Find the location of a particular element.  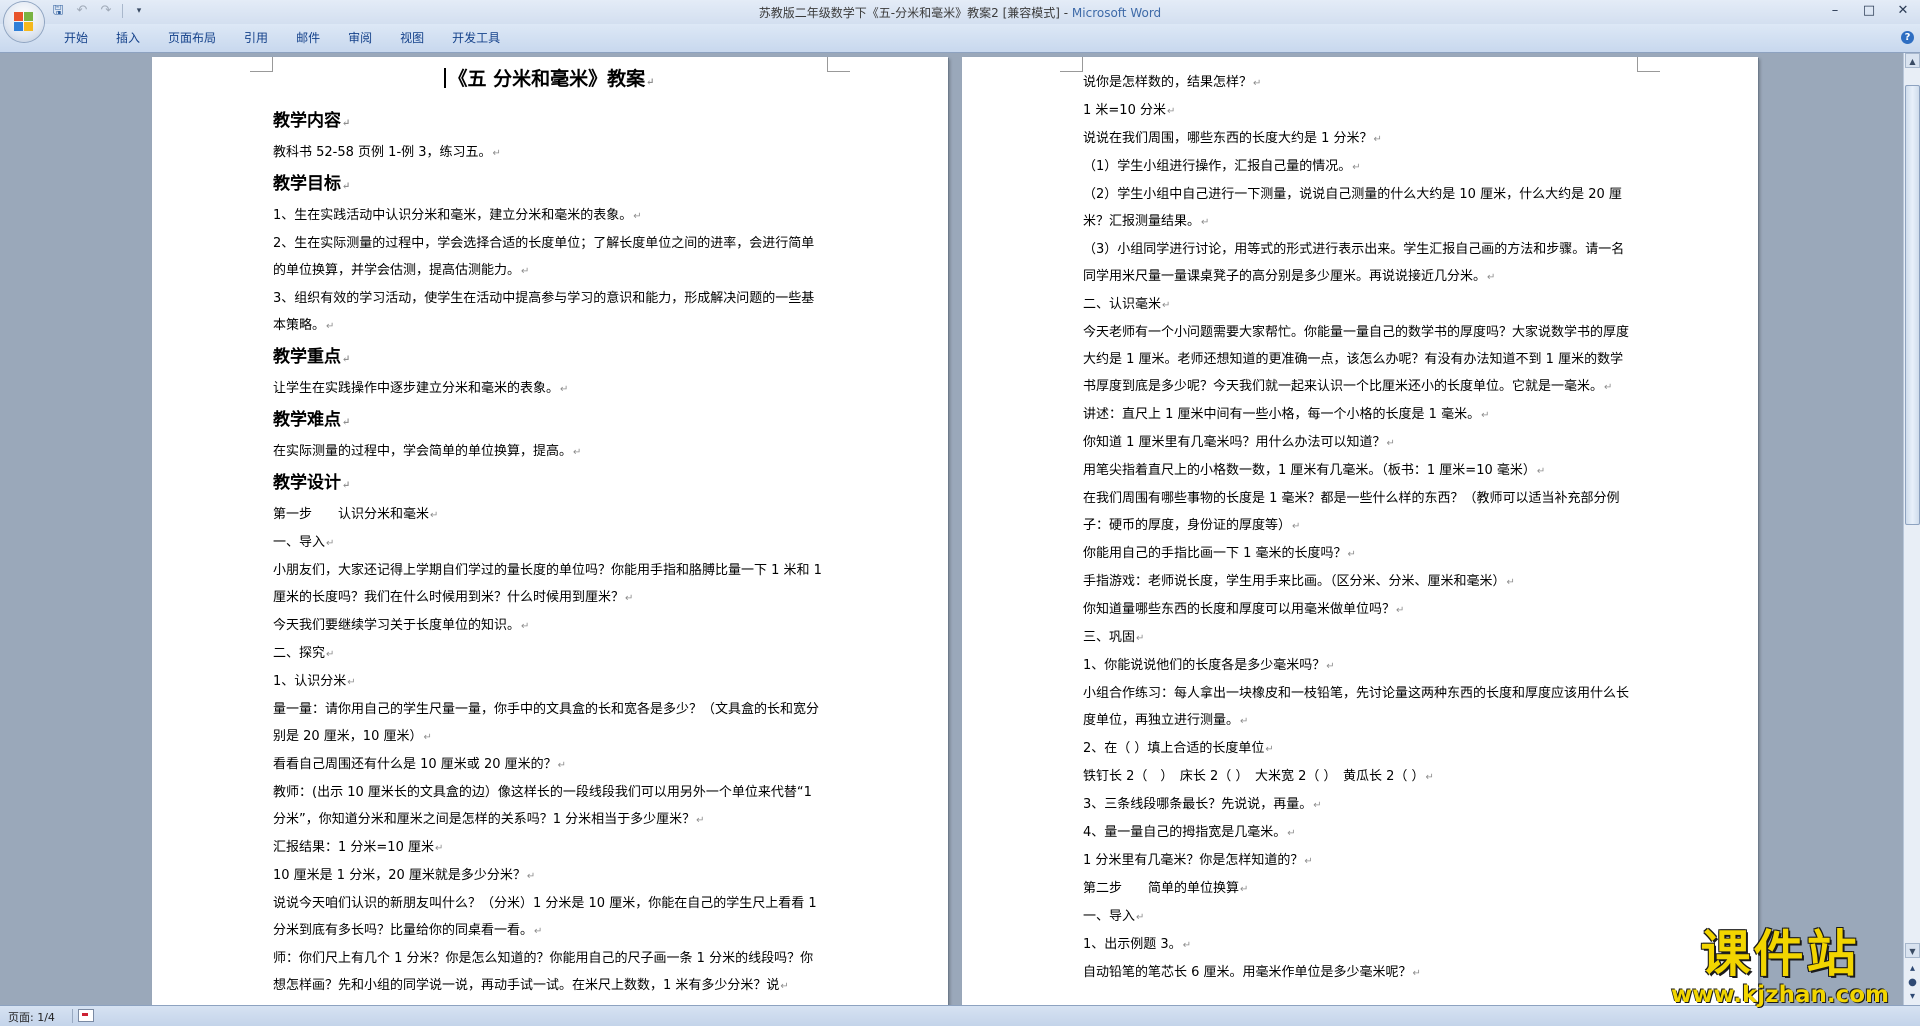

previous-page-icon: ▴ is located at coordinates (1912, 968).